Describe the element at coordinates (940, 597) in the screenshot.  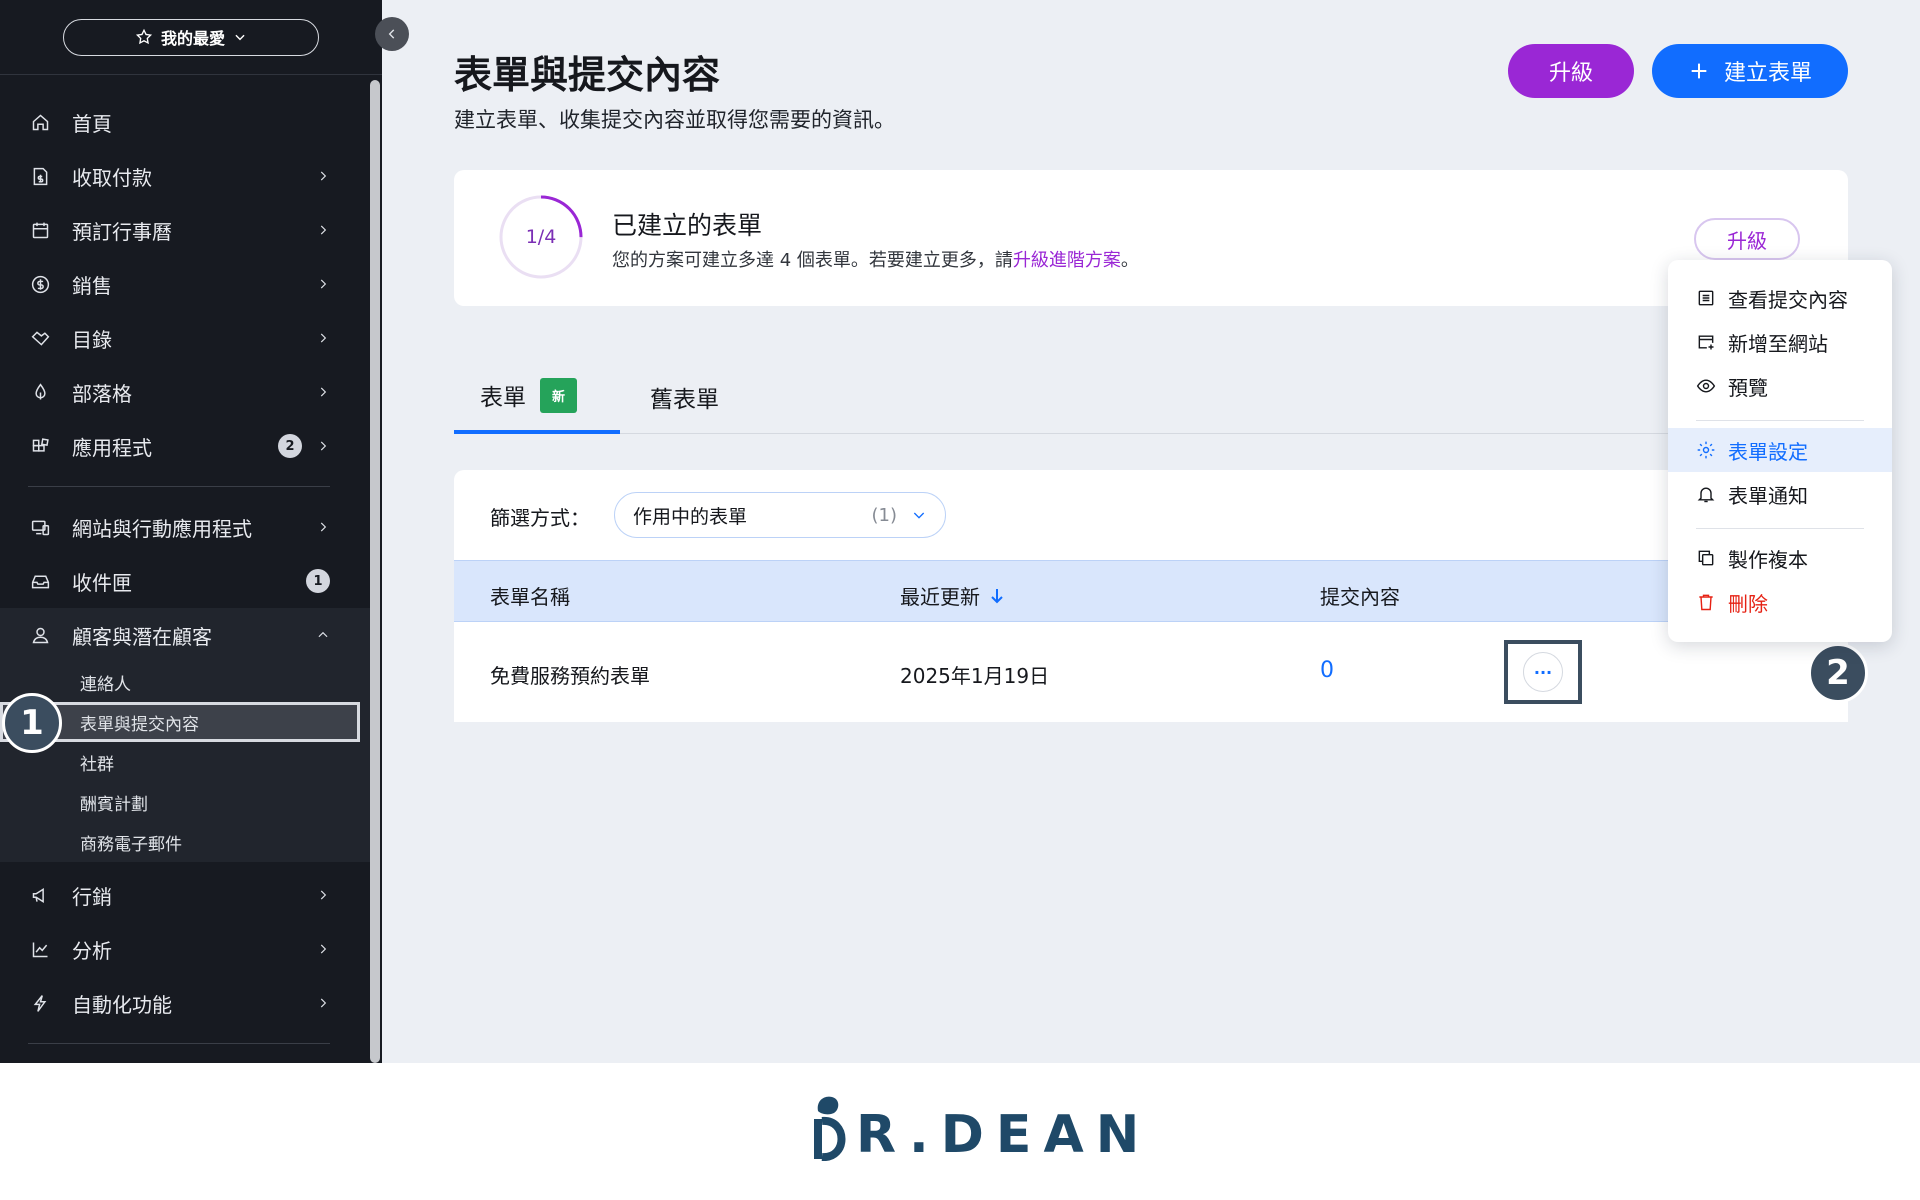
I see `column-header-label: 最近更新` at that location.